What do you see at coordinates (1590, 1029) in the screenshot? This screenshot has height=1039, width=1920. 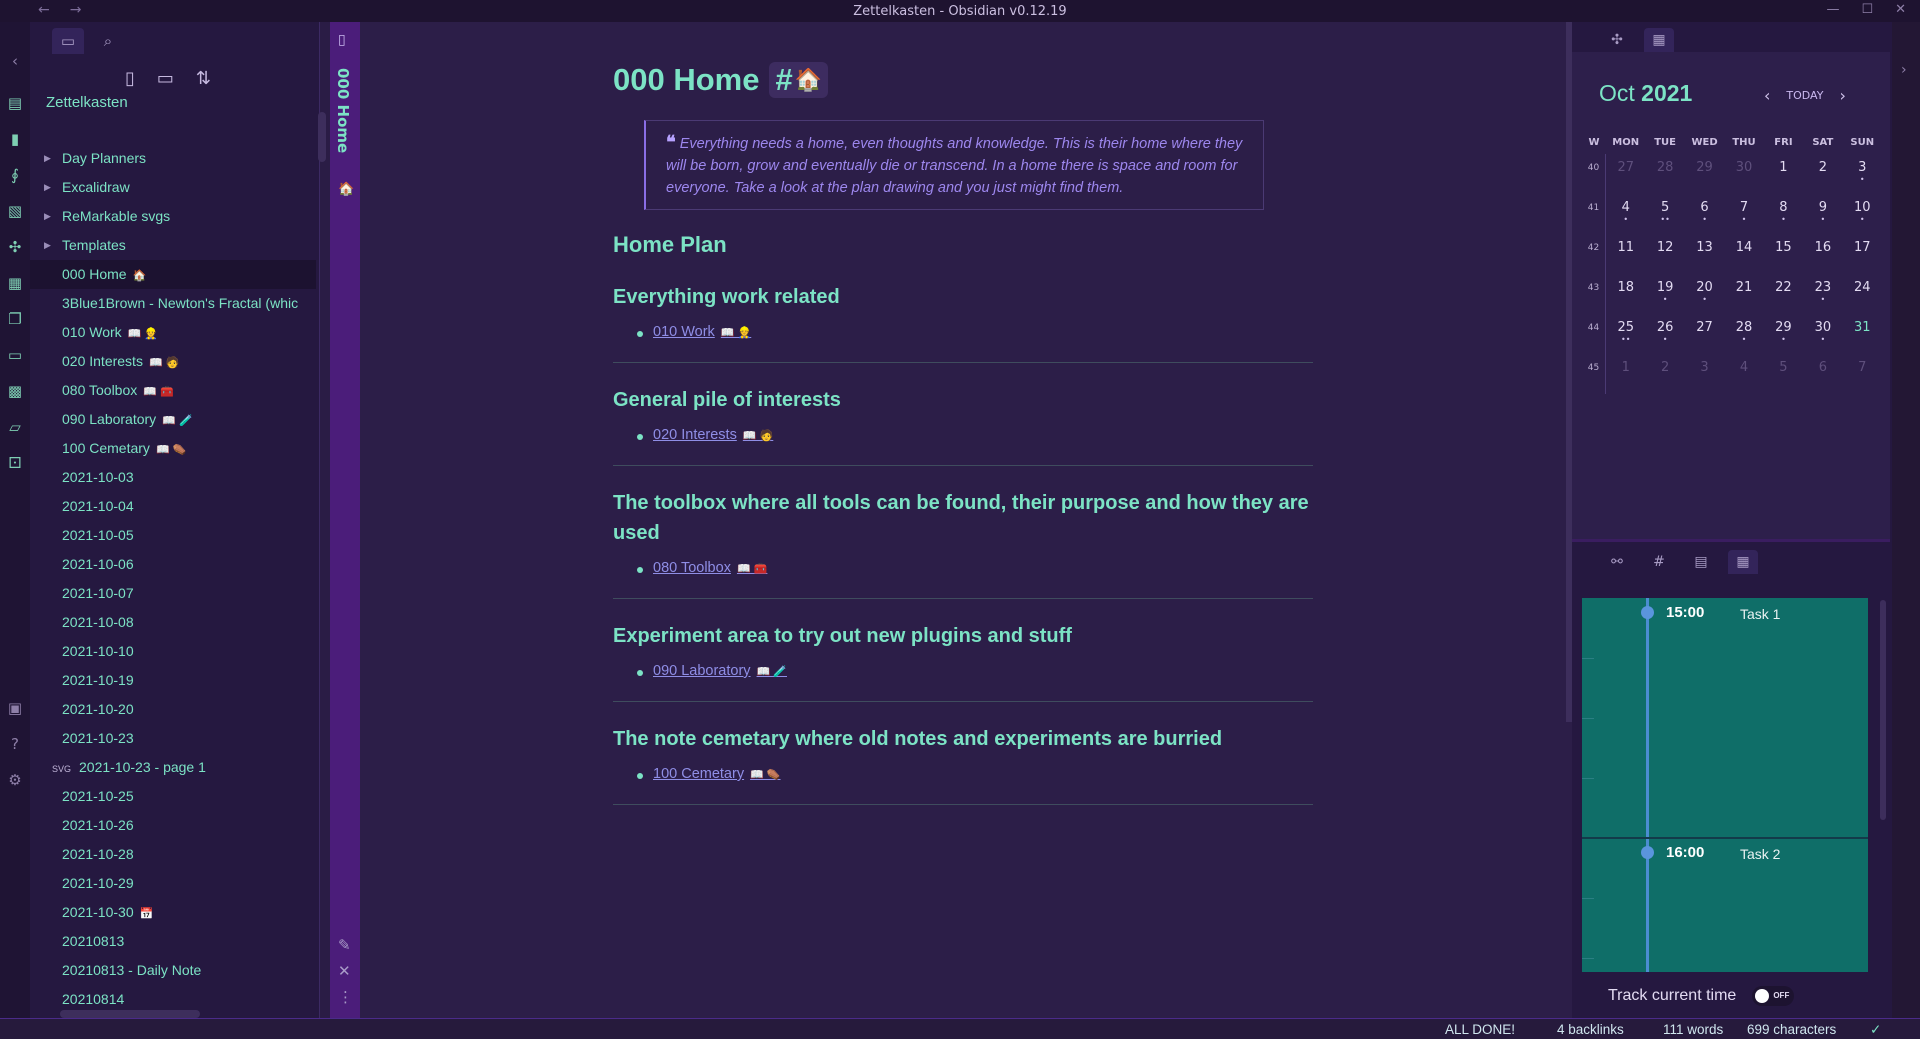 I see `status-backlinks: 4 backlinks` at bounding box center [1590, 1029].